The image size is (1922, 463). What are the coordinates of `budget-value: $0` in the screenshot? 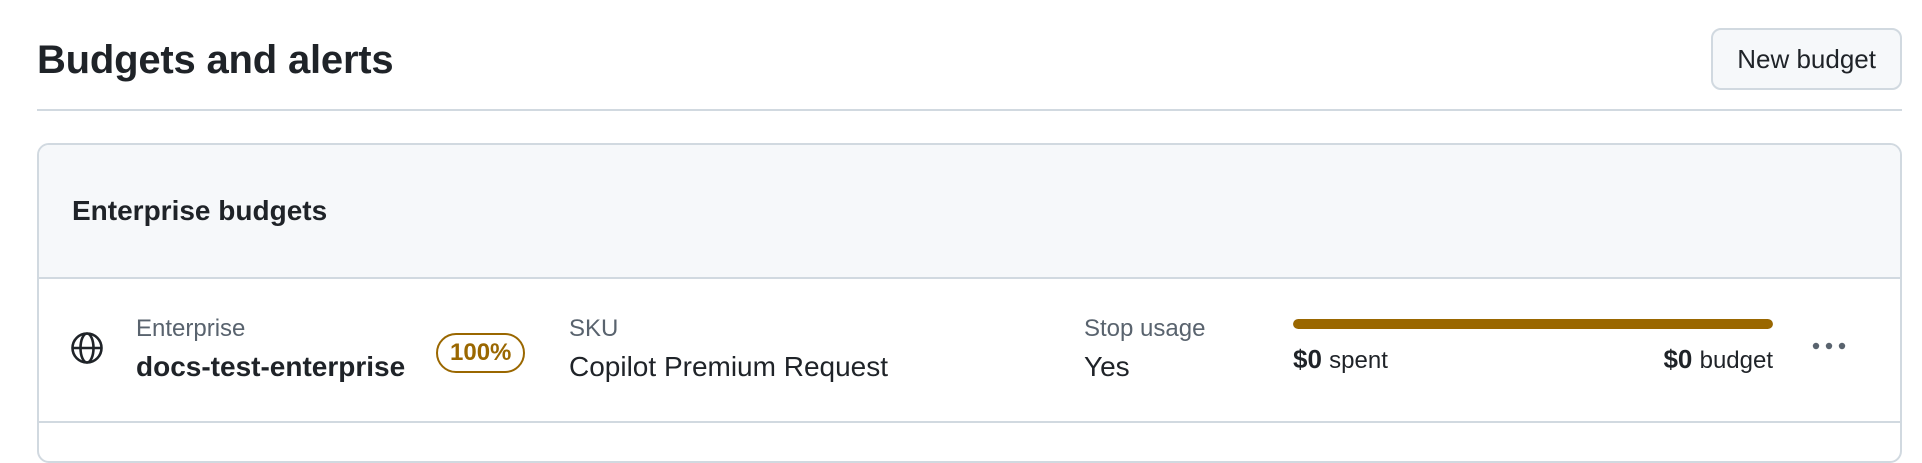 It's located at (1678, 359).